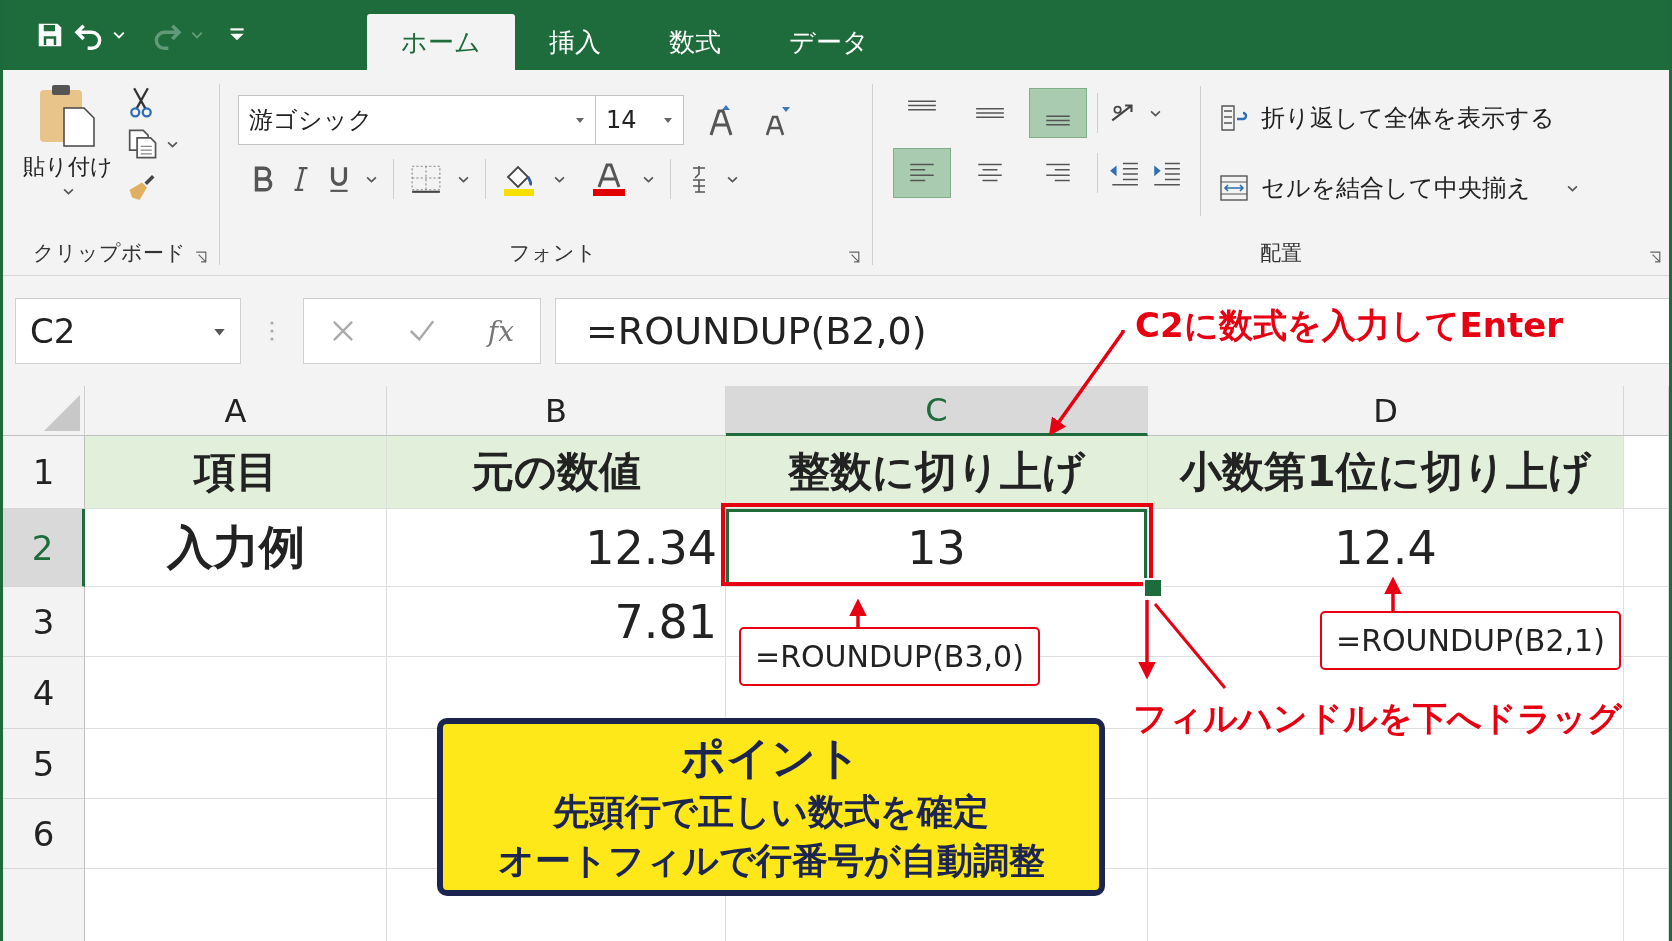  I want to click on column-header: C, so click(937, 411).